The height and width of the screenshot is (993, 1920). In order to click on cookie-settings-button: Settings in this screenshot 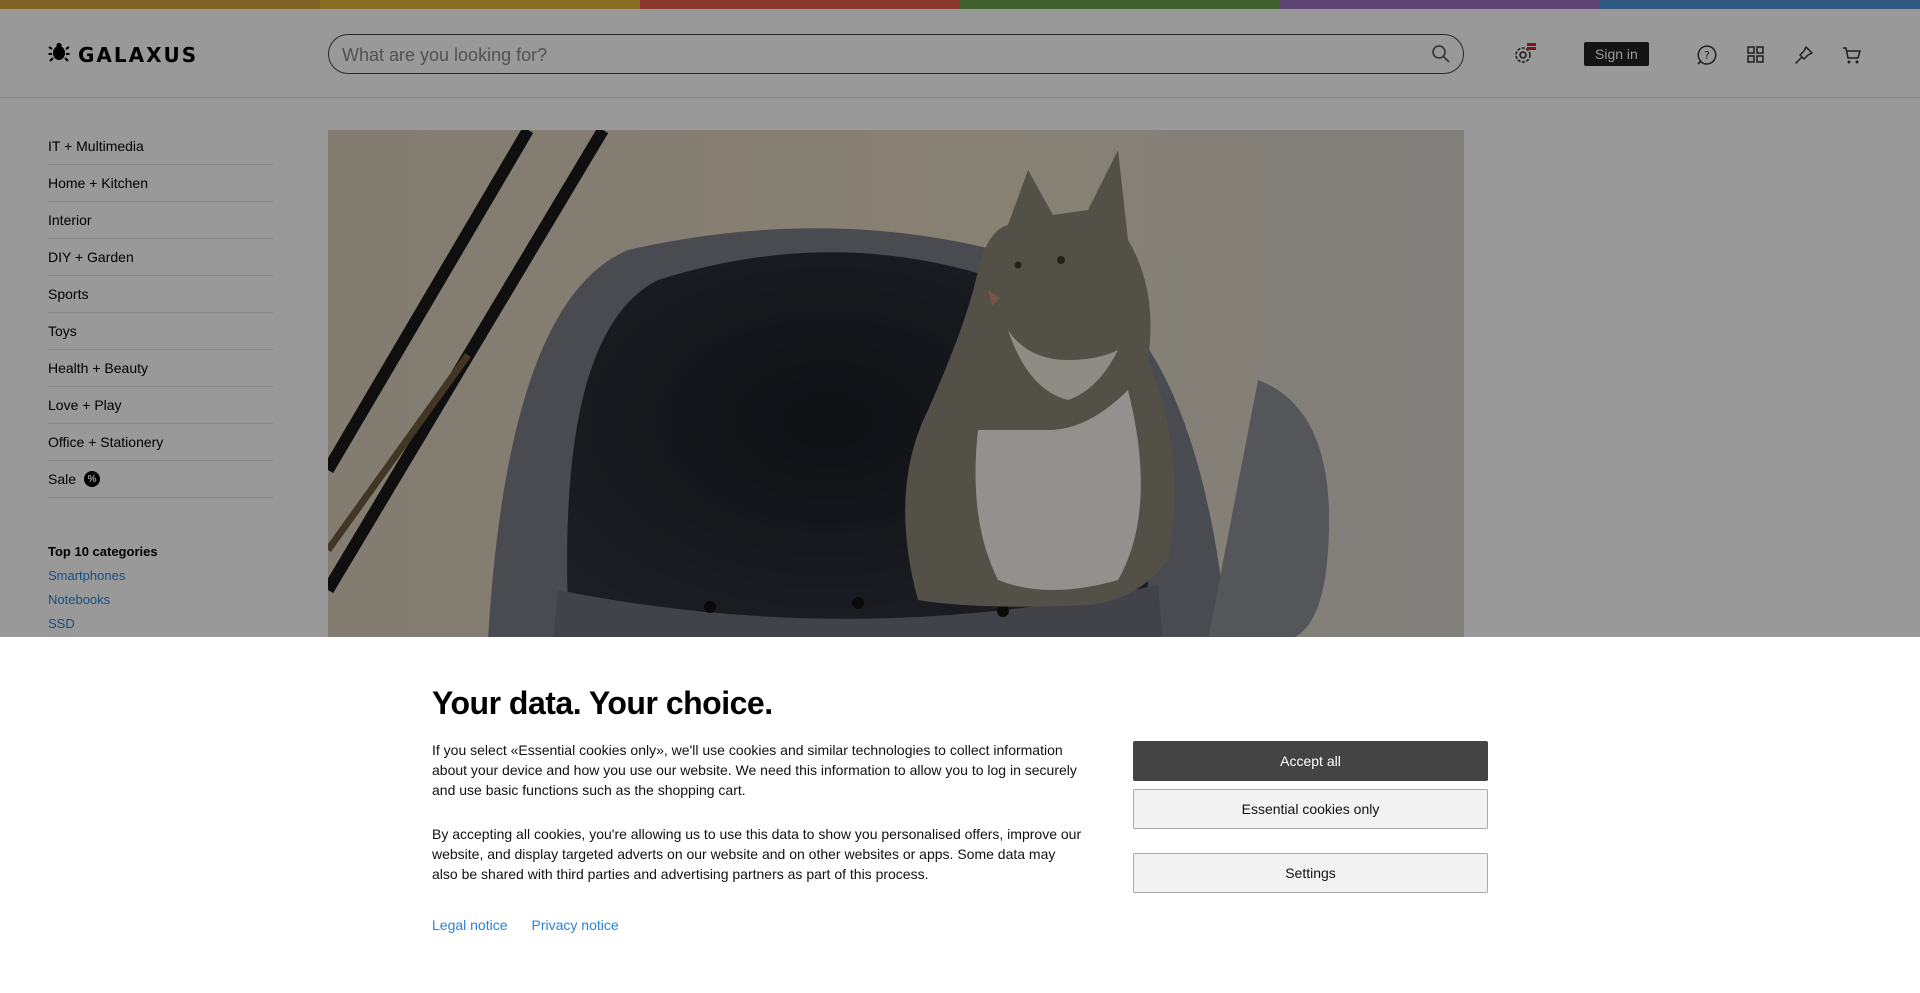, I will do `click(1310, 873)`.